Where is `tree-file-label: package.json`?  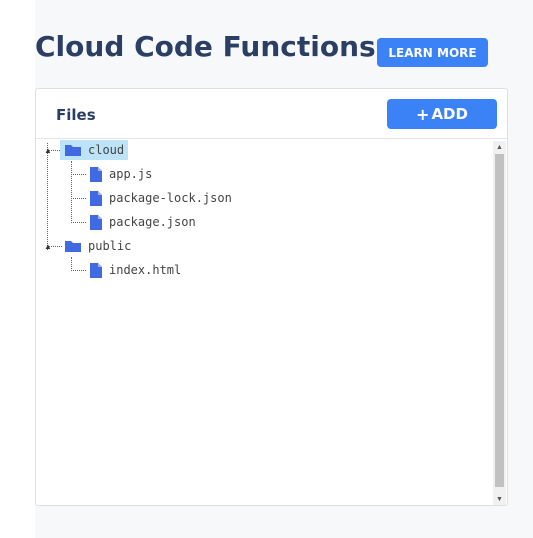
tree-file-label: package.json is located at coordinates (152, 222).